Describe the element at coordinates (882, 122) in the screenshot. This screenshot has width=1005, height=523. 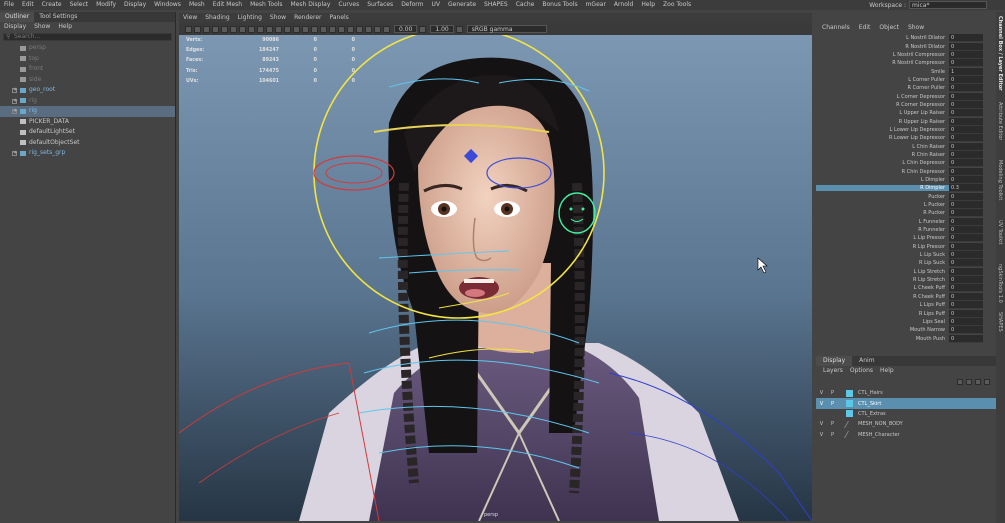
I see `channel-name: R Upper Lip Raiser` at that location.